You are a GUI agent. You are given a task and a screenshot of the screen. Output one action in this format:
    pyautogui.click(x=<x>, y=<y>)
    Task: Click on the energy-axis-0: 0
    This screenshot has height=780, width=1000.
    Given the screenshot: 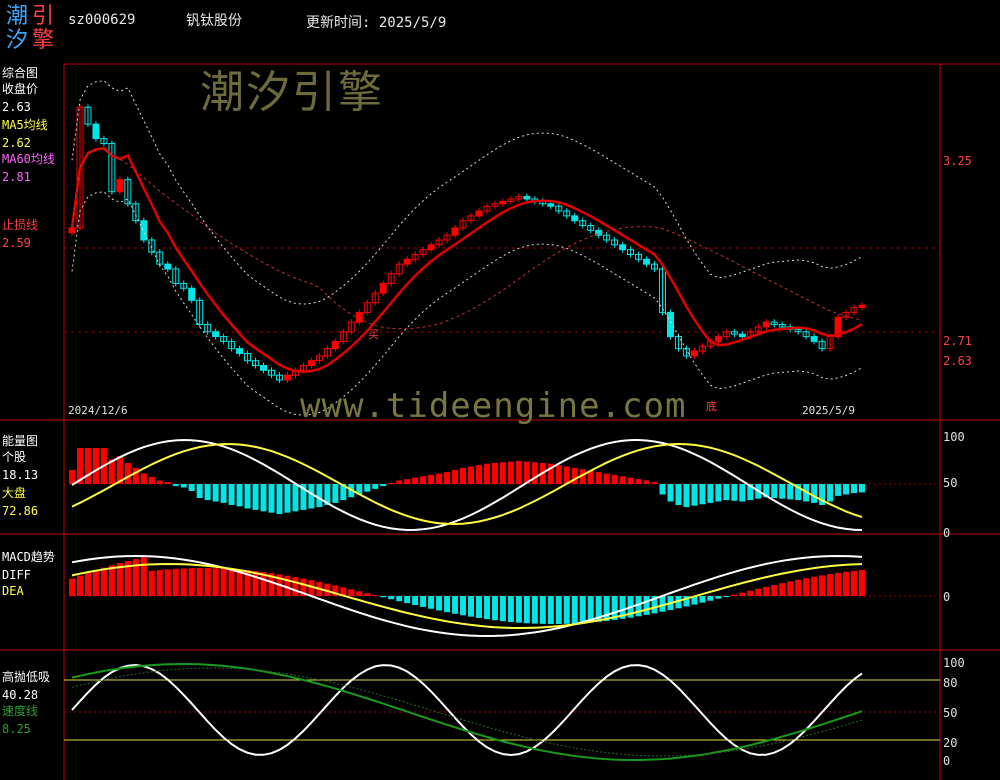 What is the action you would take?
    pyautogui.click(x=947, y=533)
    